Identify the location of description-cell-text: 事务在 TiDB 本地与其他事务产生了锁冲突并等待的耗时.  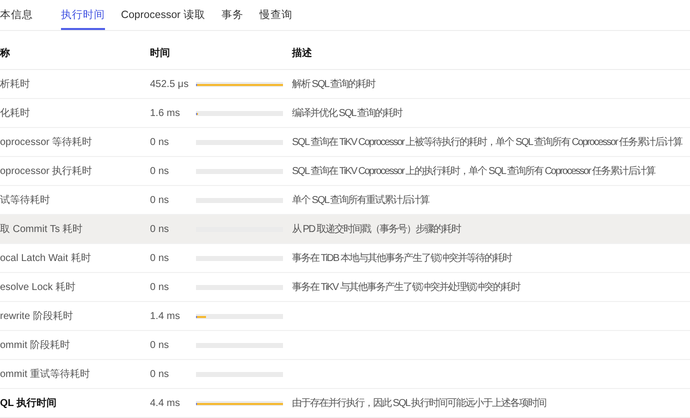
(402, 258).